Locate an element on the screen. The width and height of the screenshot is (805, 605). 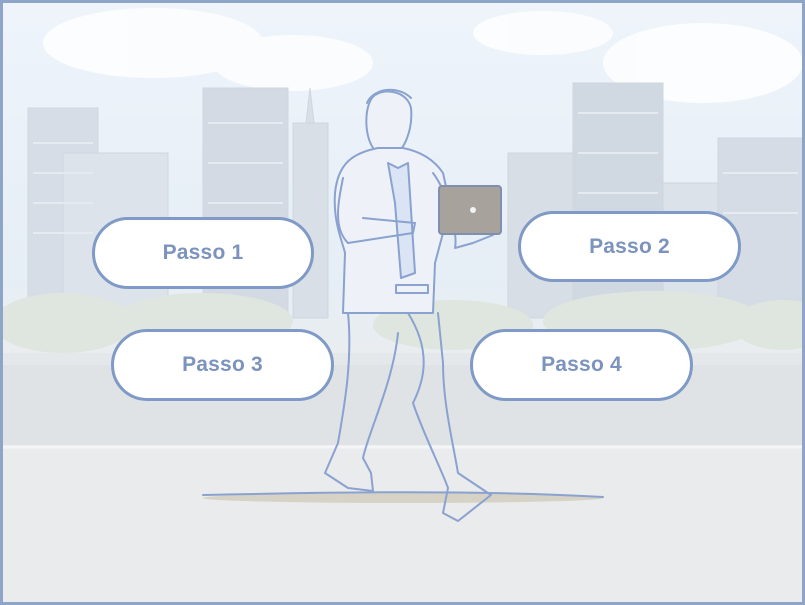
step-4-button: Passo 4 is located at coordinates (581, 365).